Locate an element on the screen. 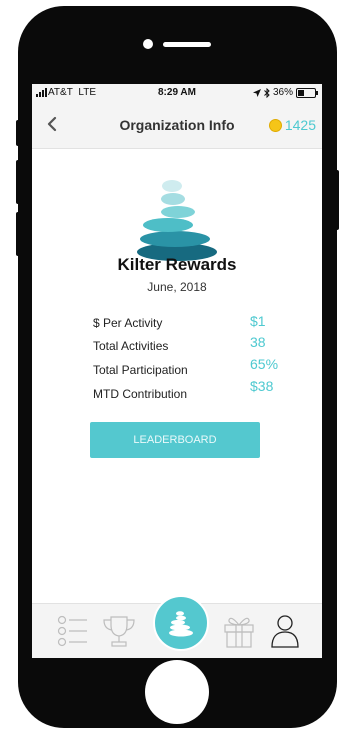  home-stones-tab is located at coordinates (181, 623).